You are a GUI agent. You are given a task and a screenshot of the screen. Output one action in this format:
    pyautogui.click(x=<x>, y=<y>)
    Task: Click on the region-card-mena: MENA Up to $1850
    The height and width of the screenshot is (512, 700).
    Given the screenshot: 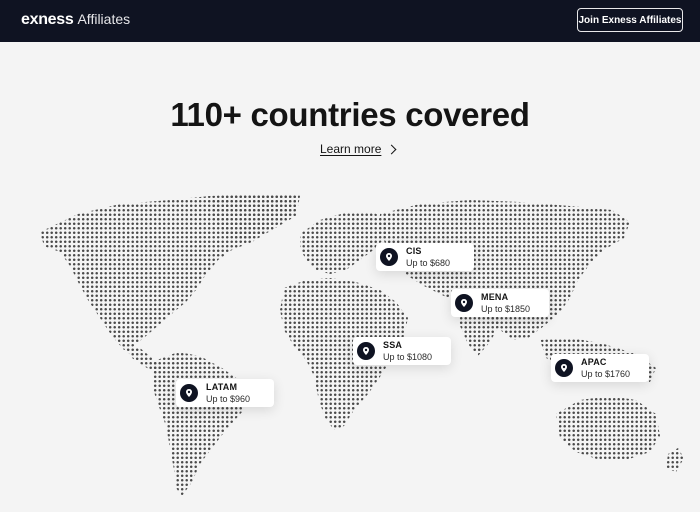 What is the action you would take?
    pyautogui.click(x=500, y=303)
    